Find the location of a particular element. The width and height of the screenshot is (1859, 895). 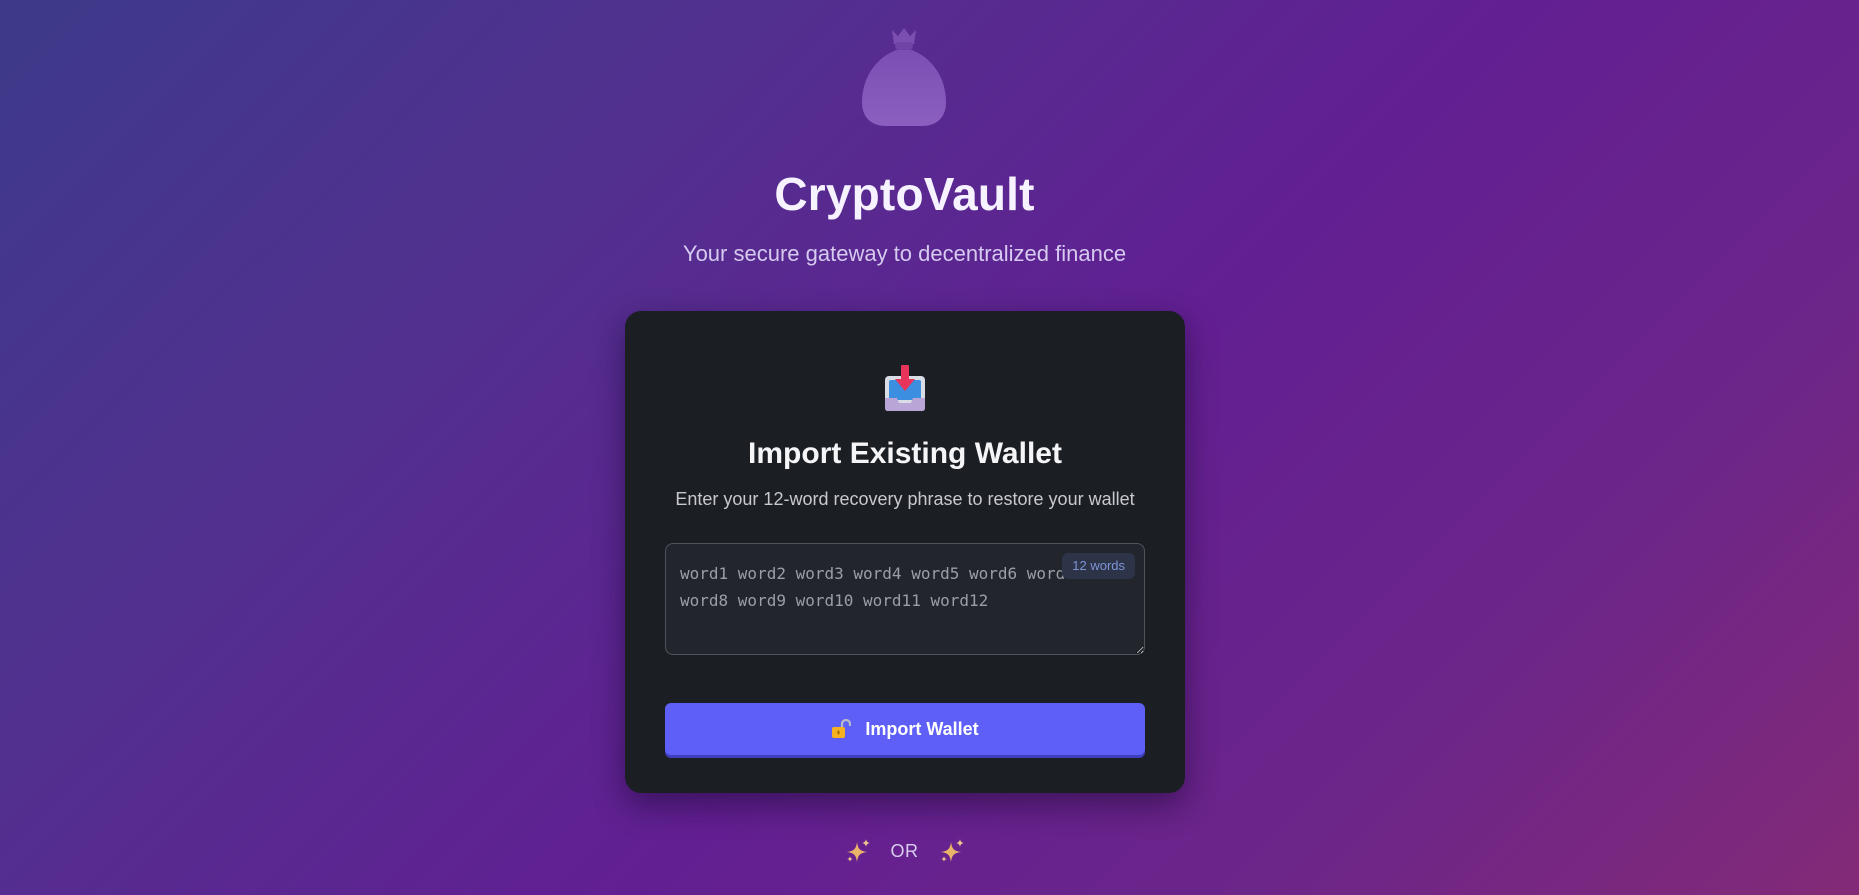

or-divider: OR is located at coordinates (904, 851).